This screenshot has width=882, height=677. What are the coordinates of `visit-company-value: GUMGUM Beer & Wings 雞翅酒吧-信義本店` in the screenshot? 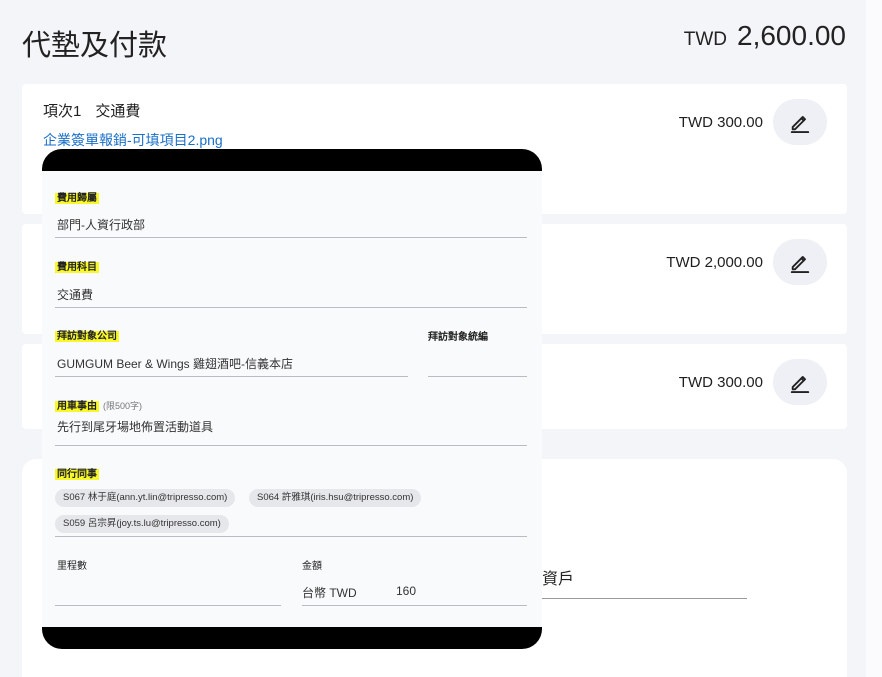 It's located at (175, 364).